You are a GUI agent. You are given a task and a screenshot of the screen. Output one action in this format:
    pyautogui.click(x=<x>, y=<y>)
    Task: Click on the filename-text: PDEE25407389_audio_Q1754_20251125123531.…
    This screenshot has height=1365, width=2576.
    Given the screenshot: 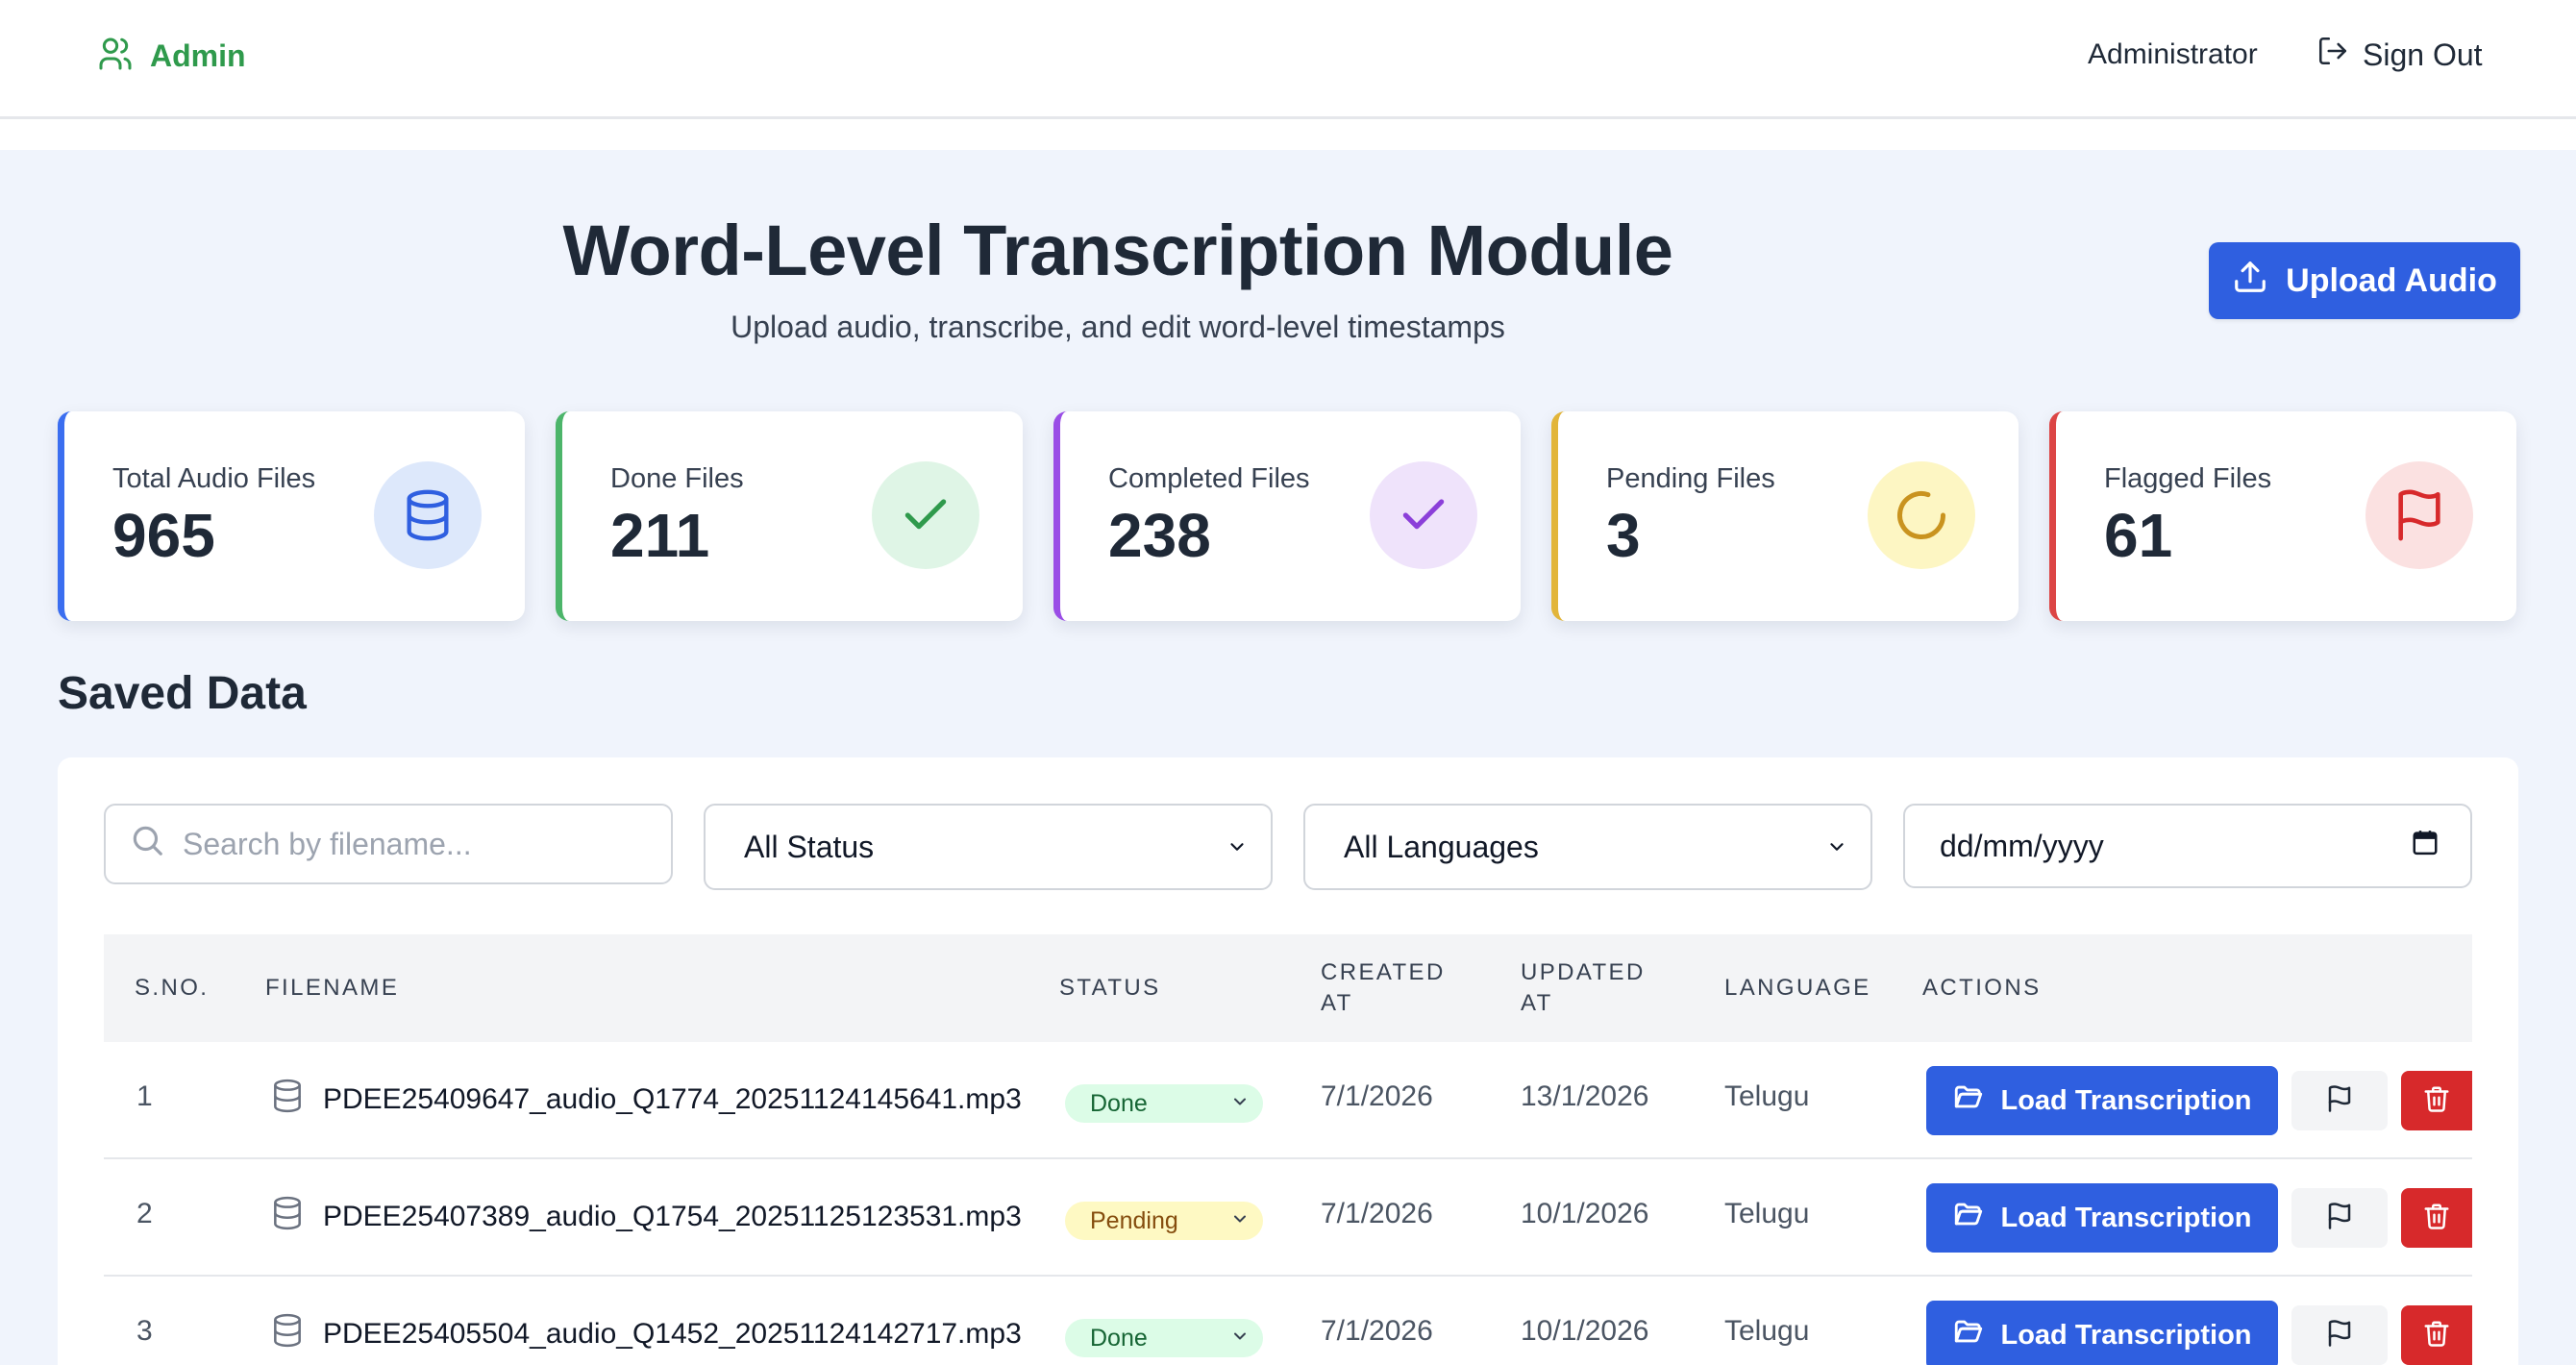 What is the action you would take?
    pyautogui.click(x=672, y=1216)
    